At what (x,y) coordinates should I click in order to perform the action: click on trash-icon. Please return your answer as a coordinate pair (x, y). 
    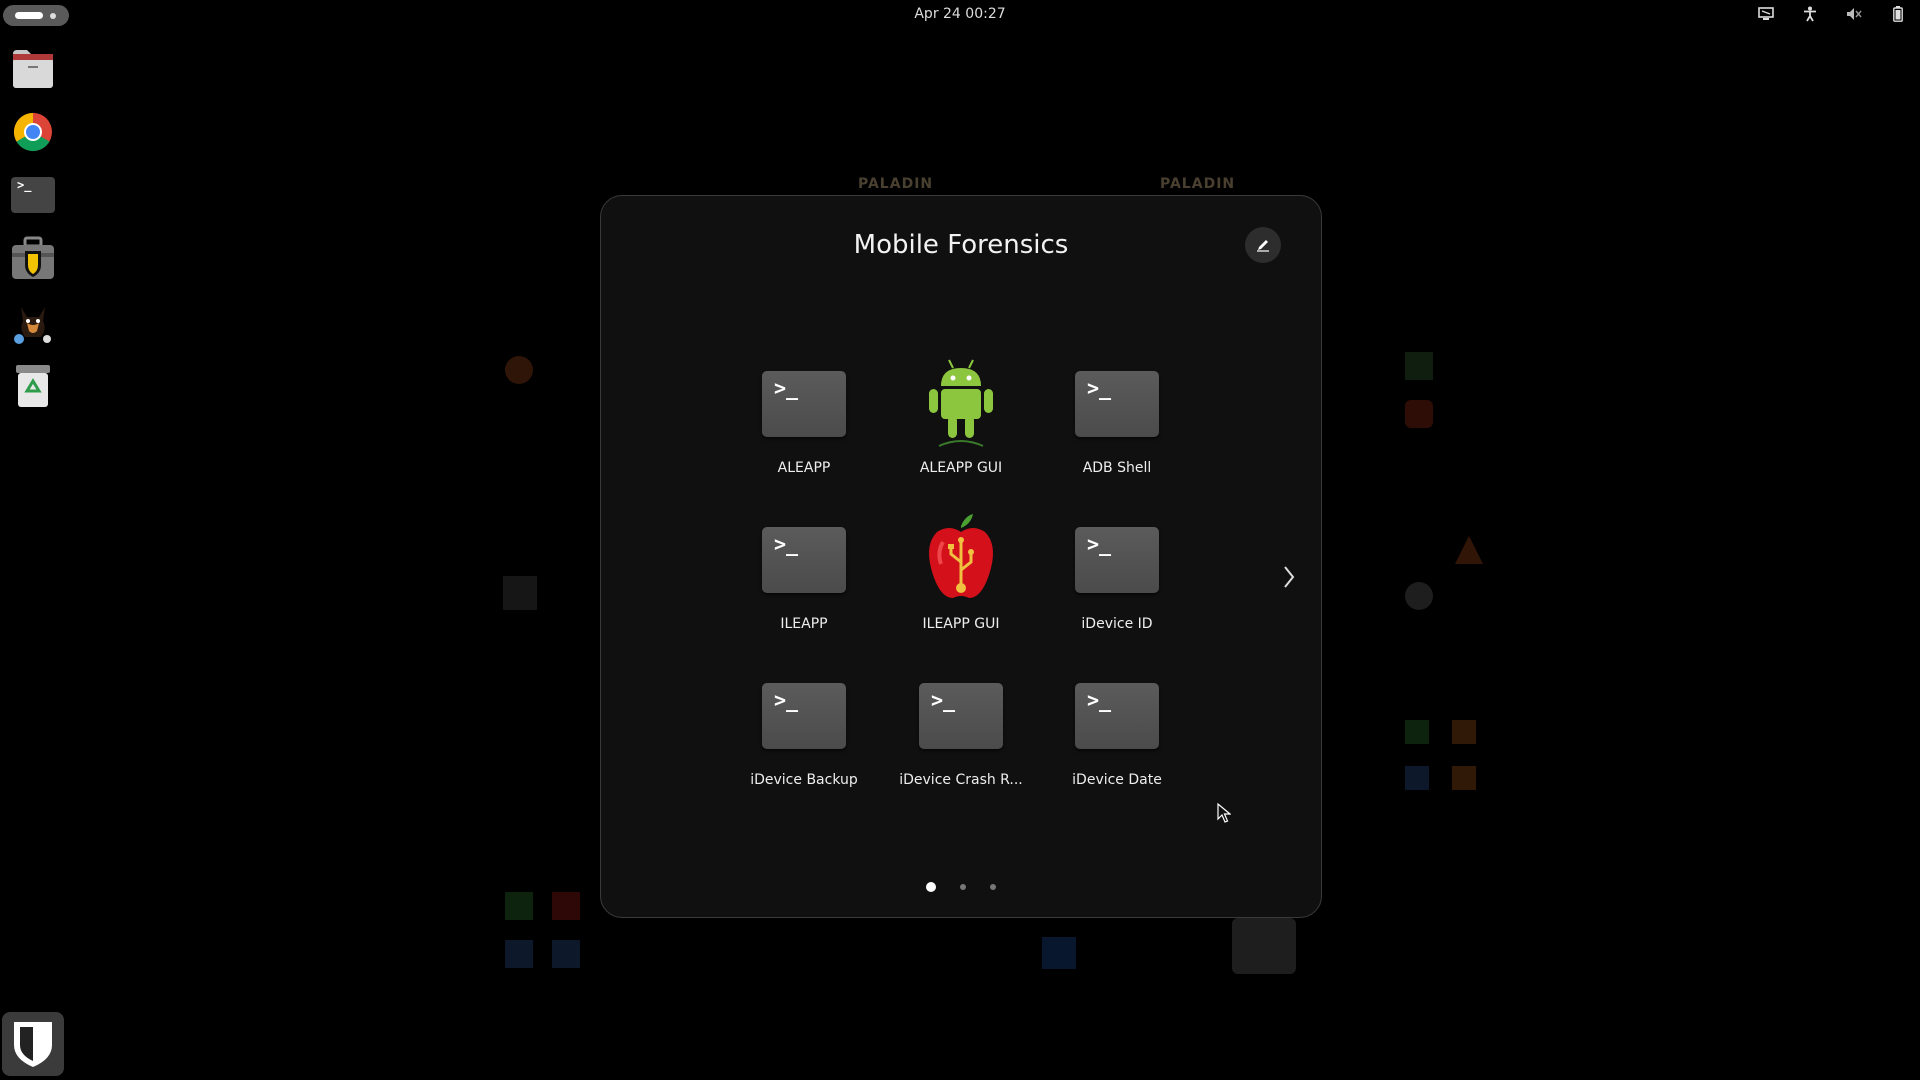
    Looking at the image, I should click on (33, 386).